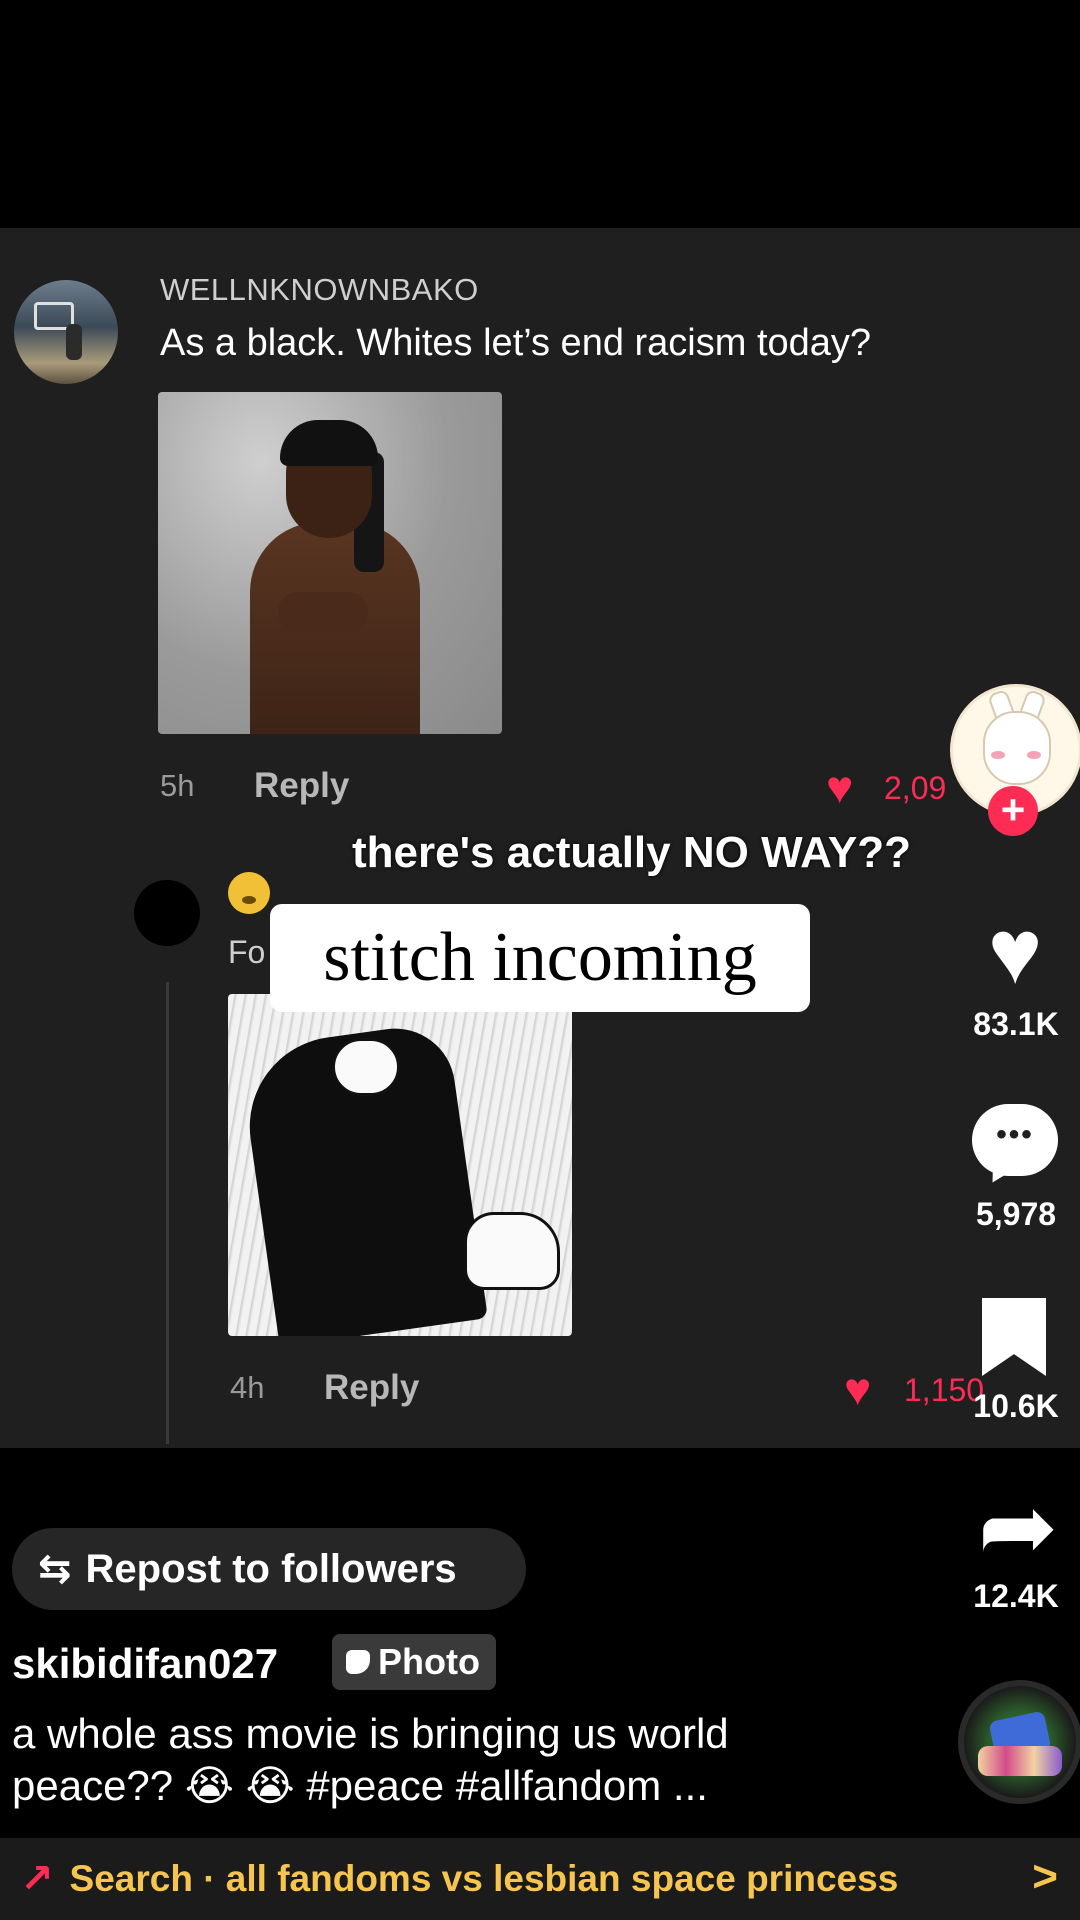 The image size is (1080, 1920). I want to click on follow-button: +, so click(1013, 811).